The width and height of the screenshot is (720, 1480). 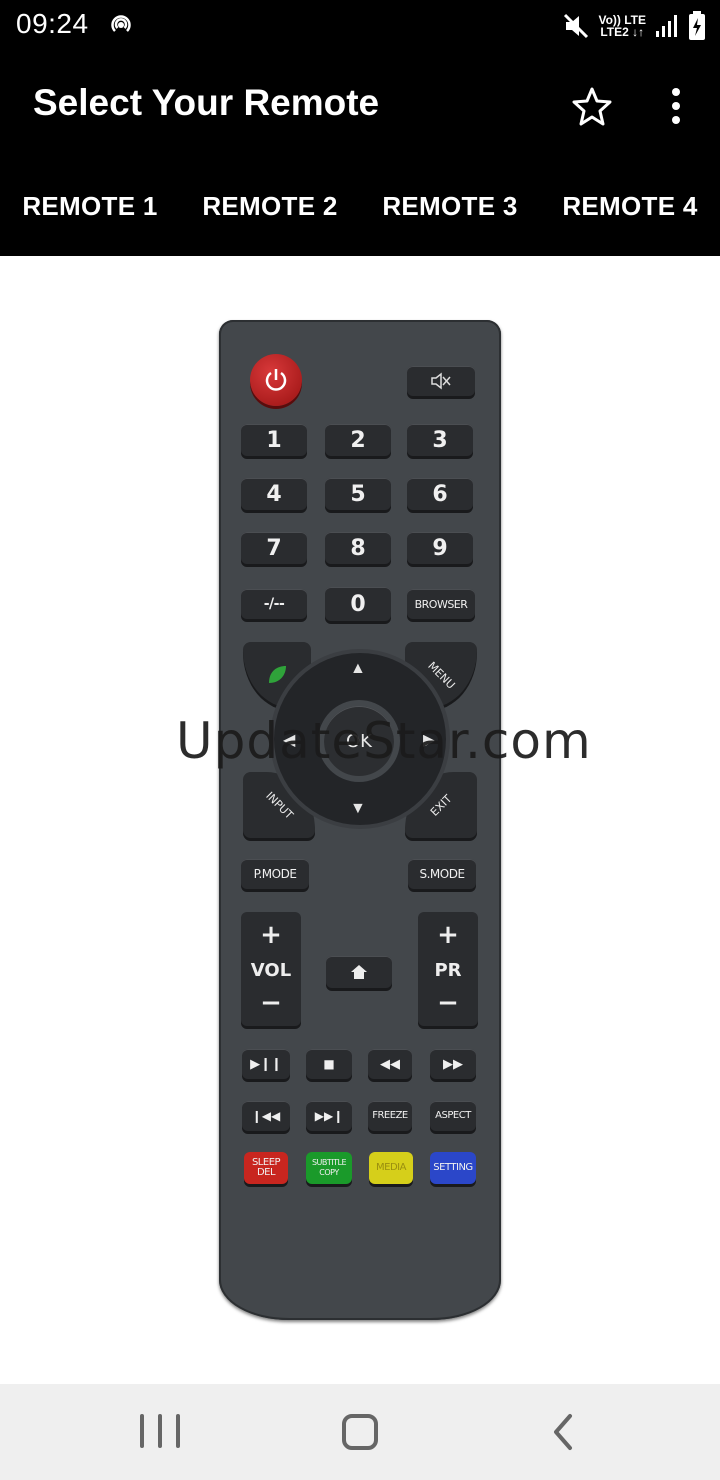 I want to click on browser-button: BROWSER, so click(x=441, y=604).